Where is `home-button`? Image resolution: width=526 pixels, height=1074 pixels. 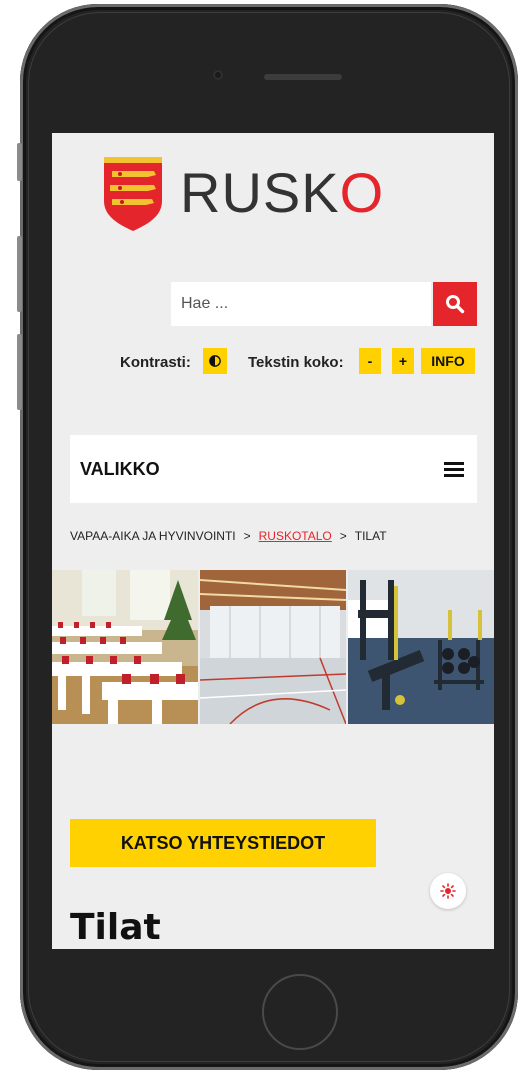
home-button is located at coordinates (300, 1012).